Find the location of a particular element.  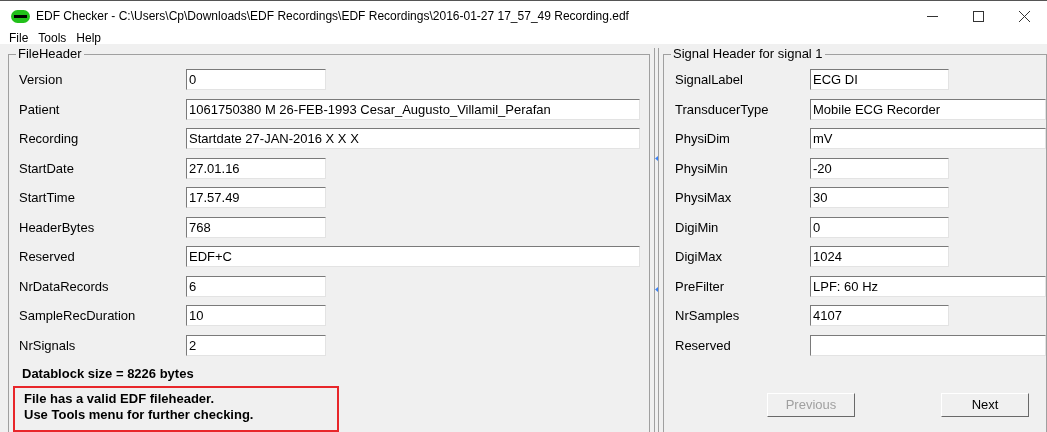

text-field is located at coordinates (928, 345).